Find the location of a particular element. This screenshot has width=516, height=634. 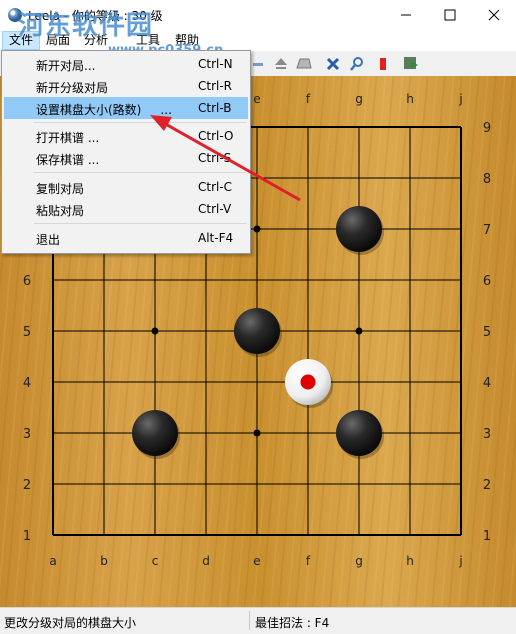

eject-button is located at coordinates (281, 63).